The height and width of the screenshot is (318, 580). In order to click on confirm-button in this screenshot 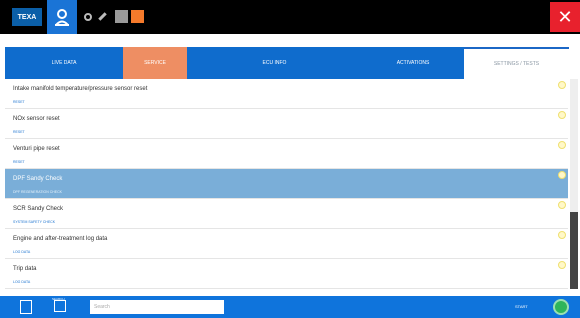, I will do `click(561, 307)`.